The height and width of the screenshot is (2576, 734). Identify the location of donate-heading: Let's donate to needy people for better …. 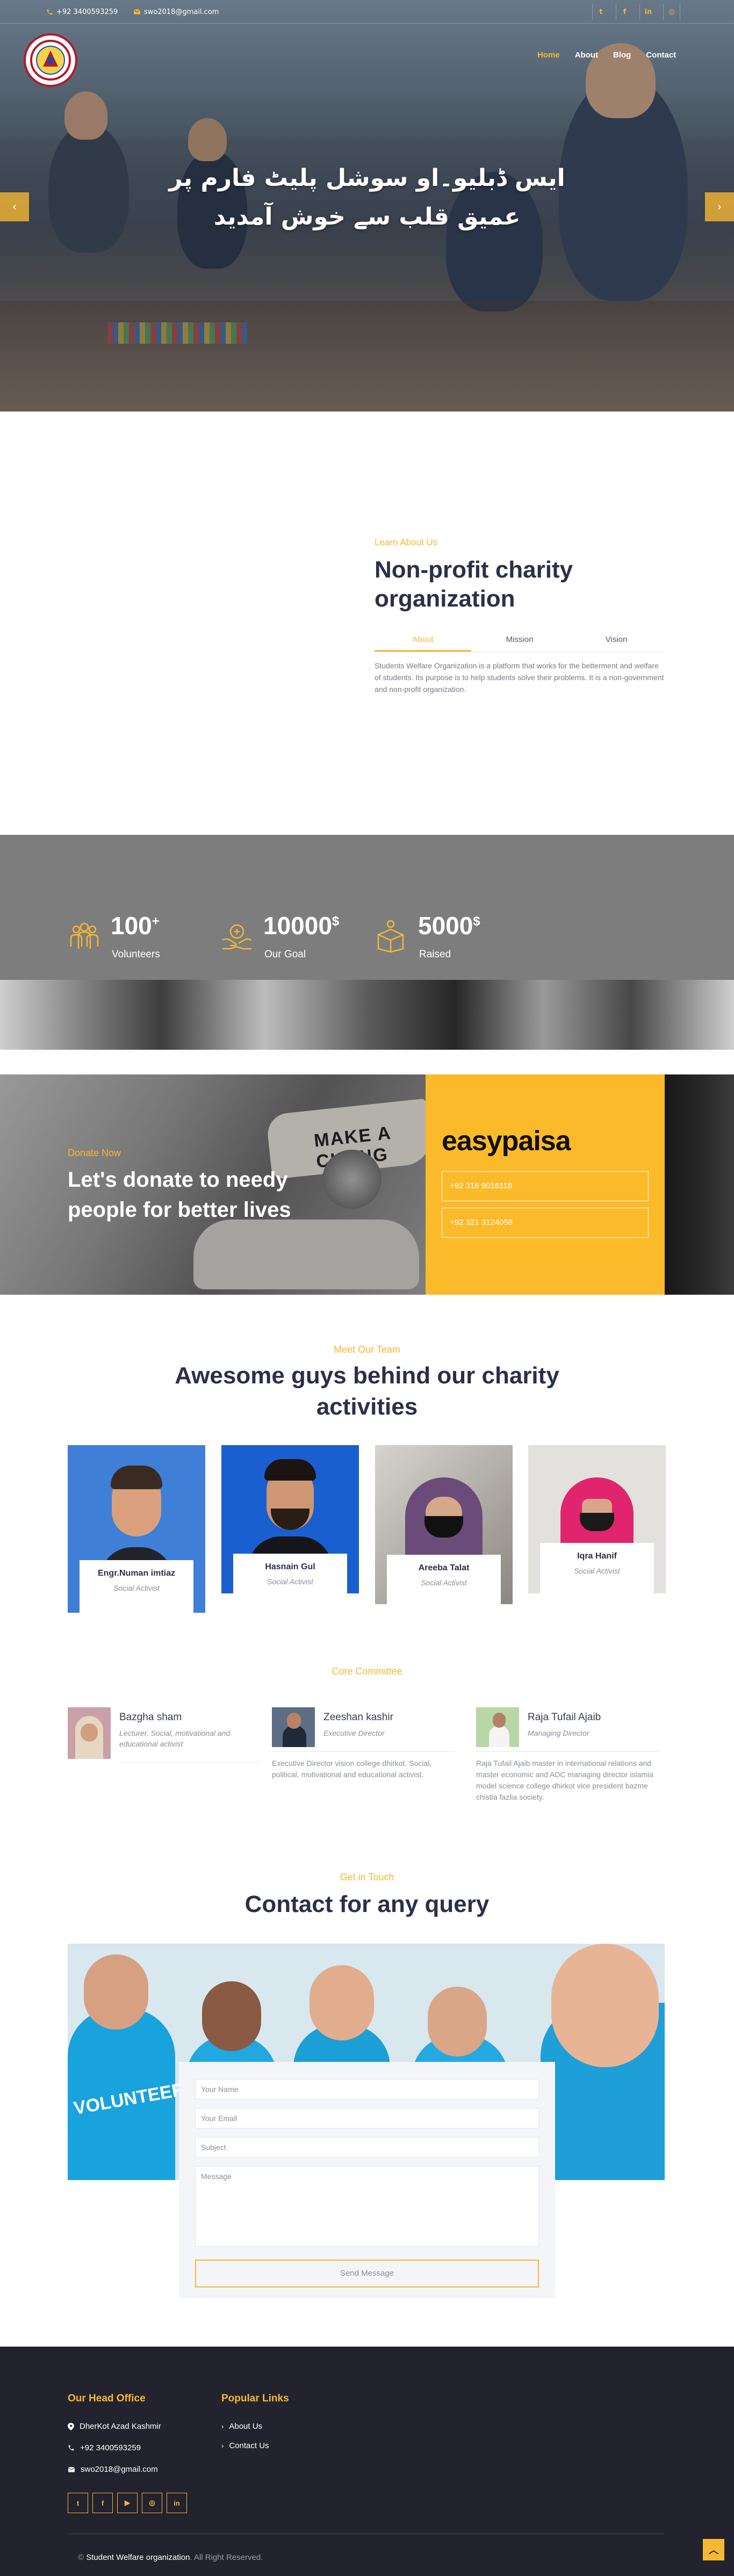
(179, 1195).